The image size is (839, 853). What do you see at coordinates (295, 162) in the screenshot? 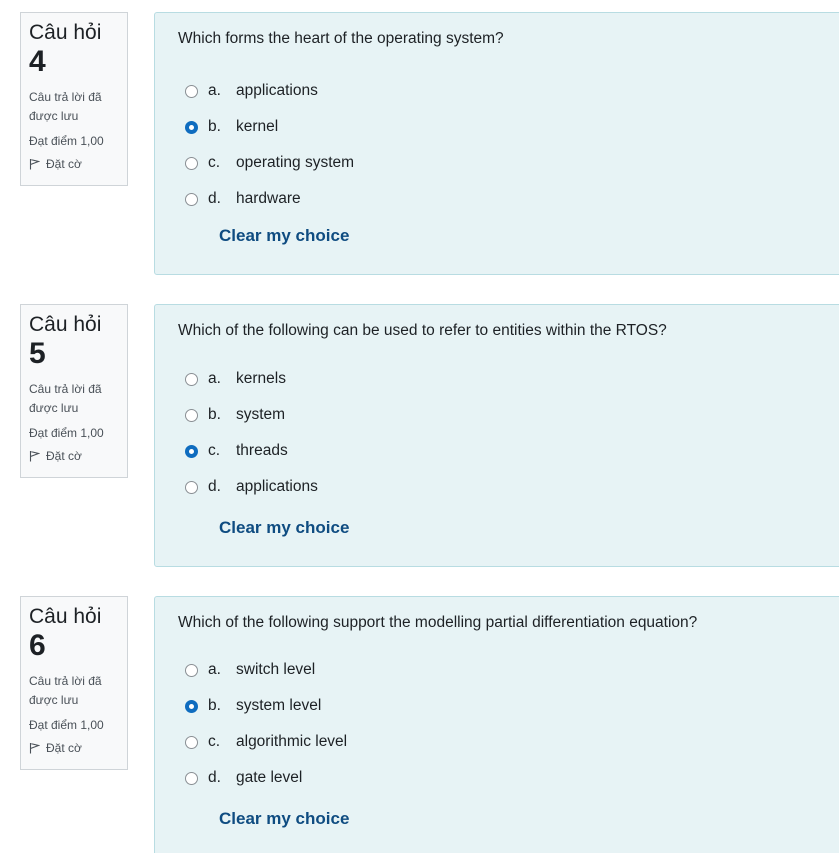
I see `option-text: operating system` at bounding box center [295, 162].